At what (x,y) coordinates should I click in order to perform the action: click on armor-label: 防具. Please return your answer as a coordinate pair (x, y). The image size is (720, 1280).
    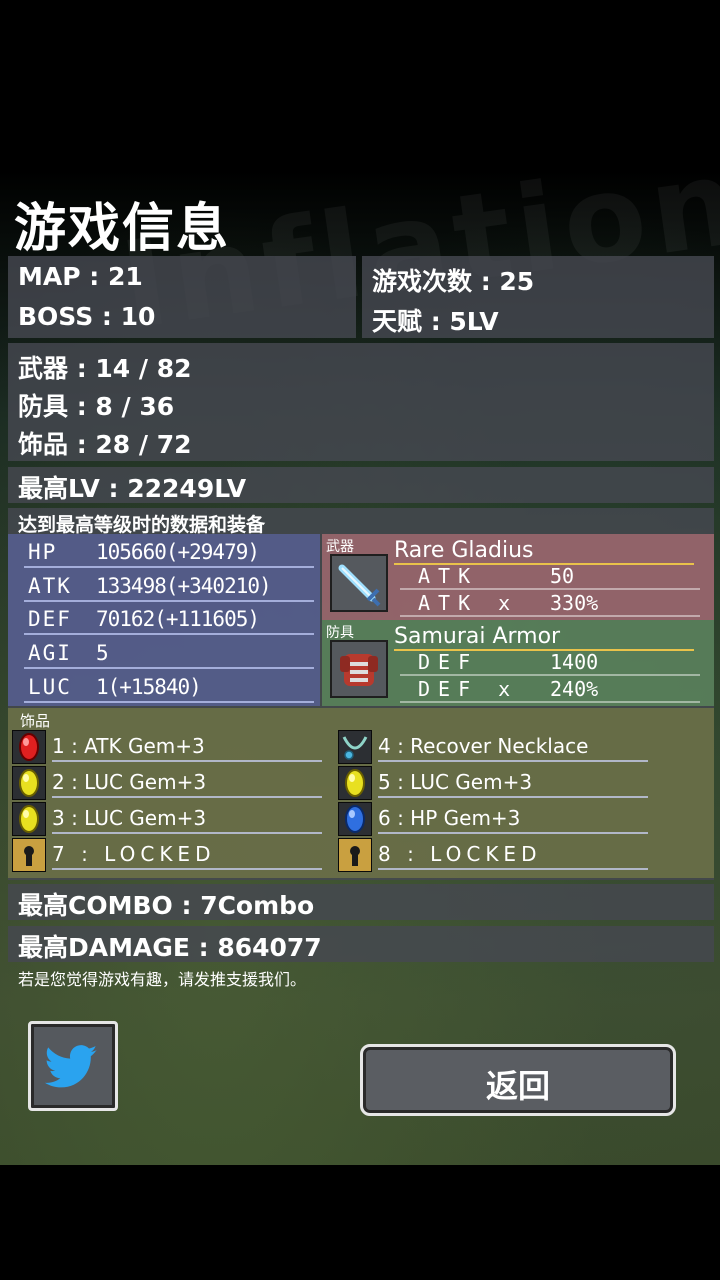
    Looking at the image, I should click on (340, 633).